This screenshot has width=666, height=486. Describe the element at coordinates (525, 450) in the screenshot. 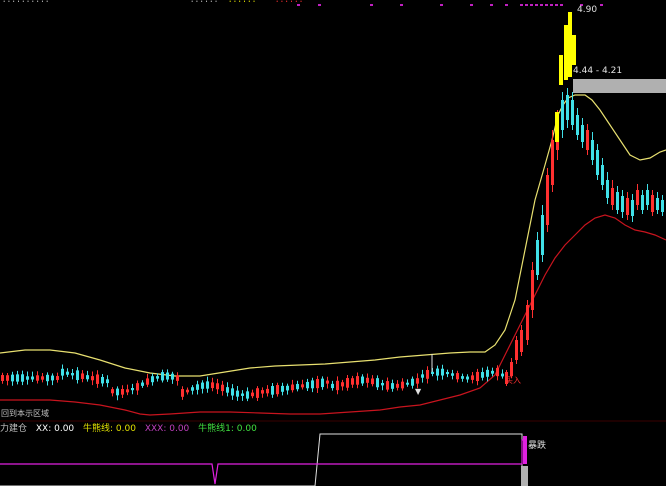

I see `magenta-signal-bar` at that location.